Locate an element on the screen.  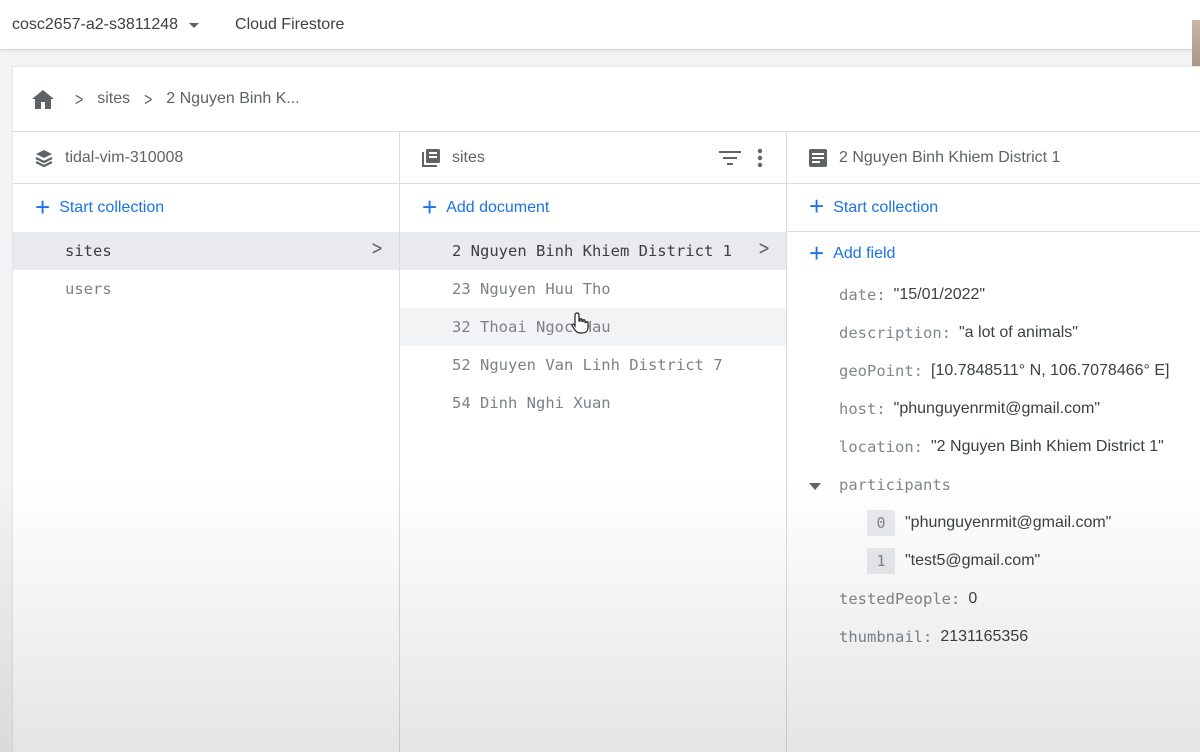
expand-arrow-icon is located at coordinates (815, 486).